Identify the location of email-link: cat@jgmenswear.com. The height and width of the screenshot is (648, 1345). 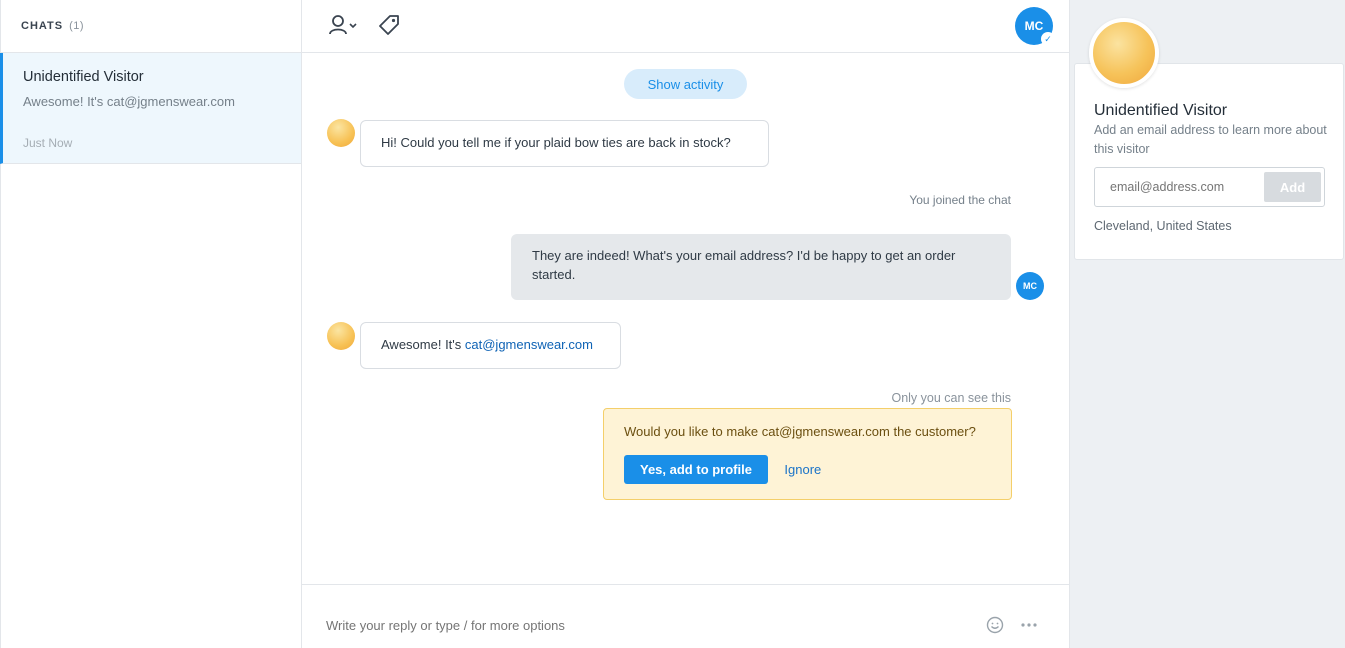
(529, 344).